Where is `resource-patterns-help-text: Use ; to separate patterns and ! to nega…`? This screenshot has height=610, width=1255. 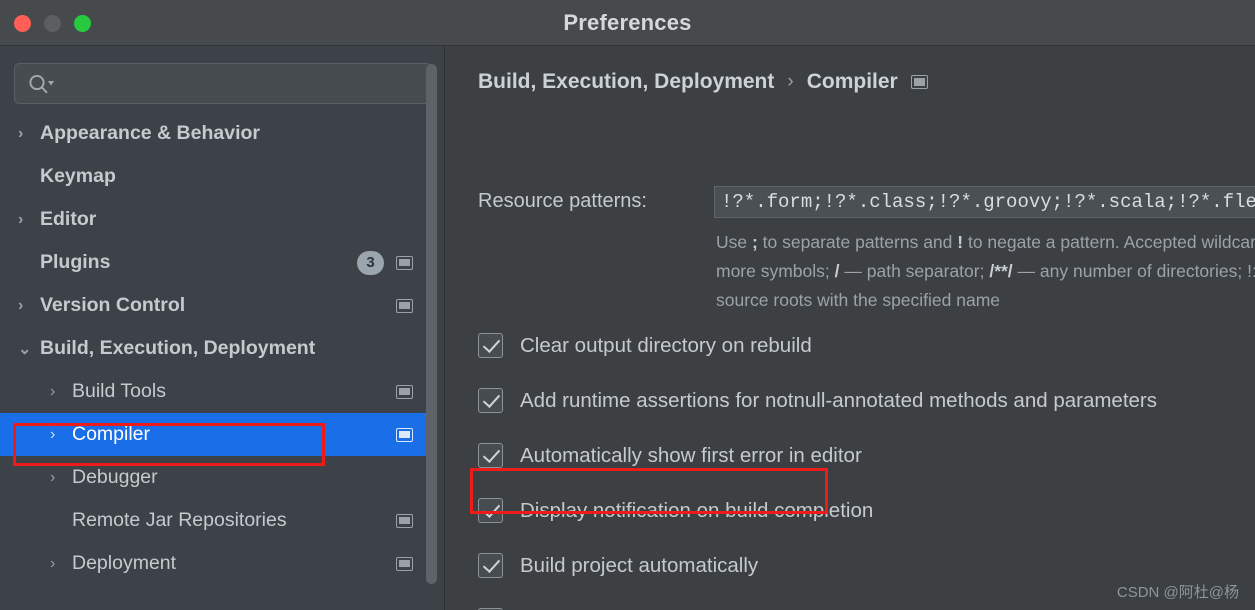 resource-patterns-help-text: Use ; to separate patterns and ! to nega… is located at coordinates (985, 271).